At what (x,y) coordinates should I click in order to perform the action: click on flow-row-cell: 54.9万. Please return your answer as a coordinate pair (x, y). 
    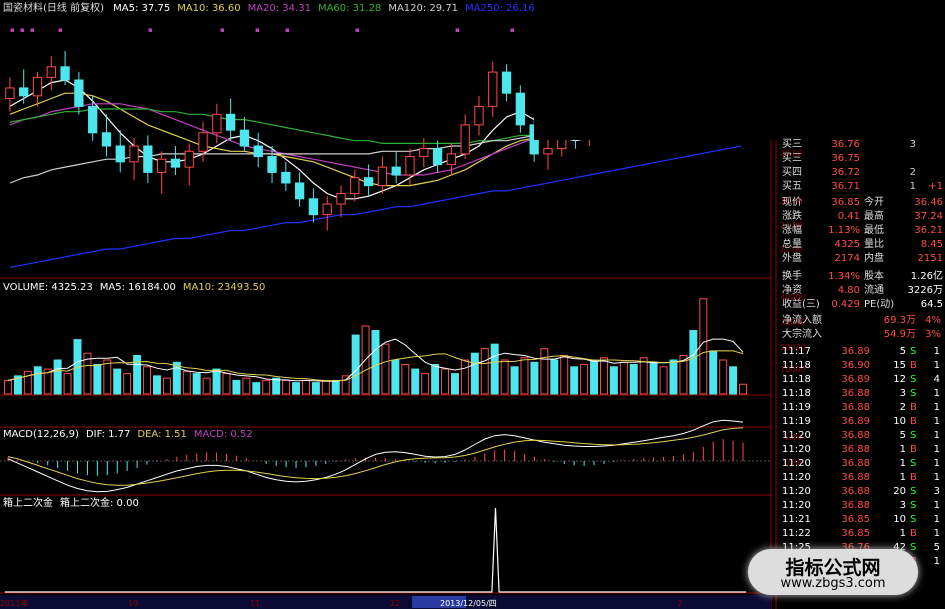
    Looking at the image, I should click on (899, 334).